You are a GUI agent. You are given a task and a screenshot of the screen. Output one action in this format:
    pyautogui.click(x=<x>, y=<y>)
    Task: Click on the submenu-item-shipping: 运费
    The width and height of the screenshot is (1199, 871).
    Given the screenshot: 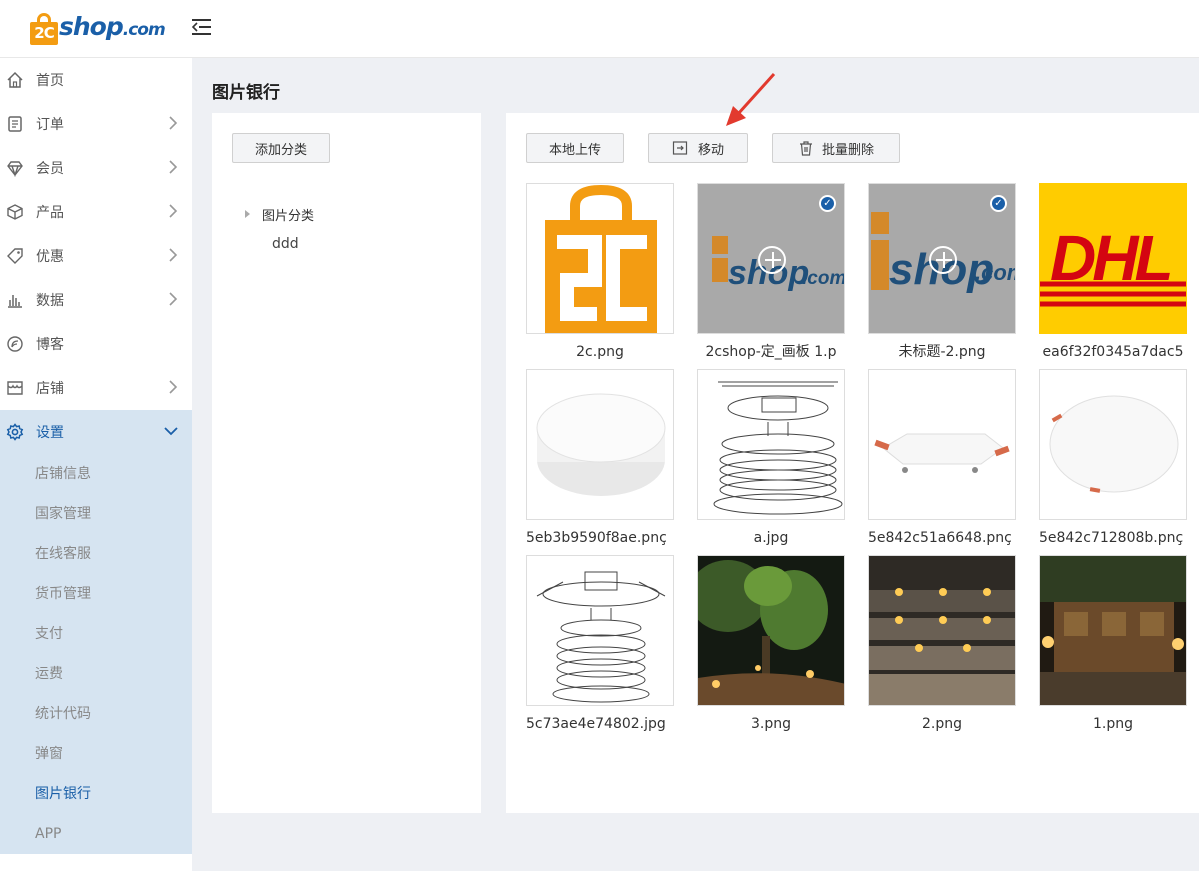 What is the action you would take?
    pyautogui.click(x=96, y=674)
    